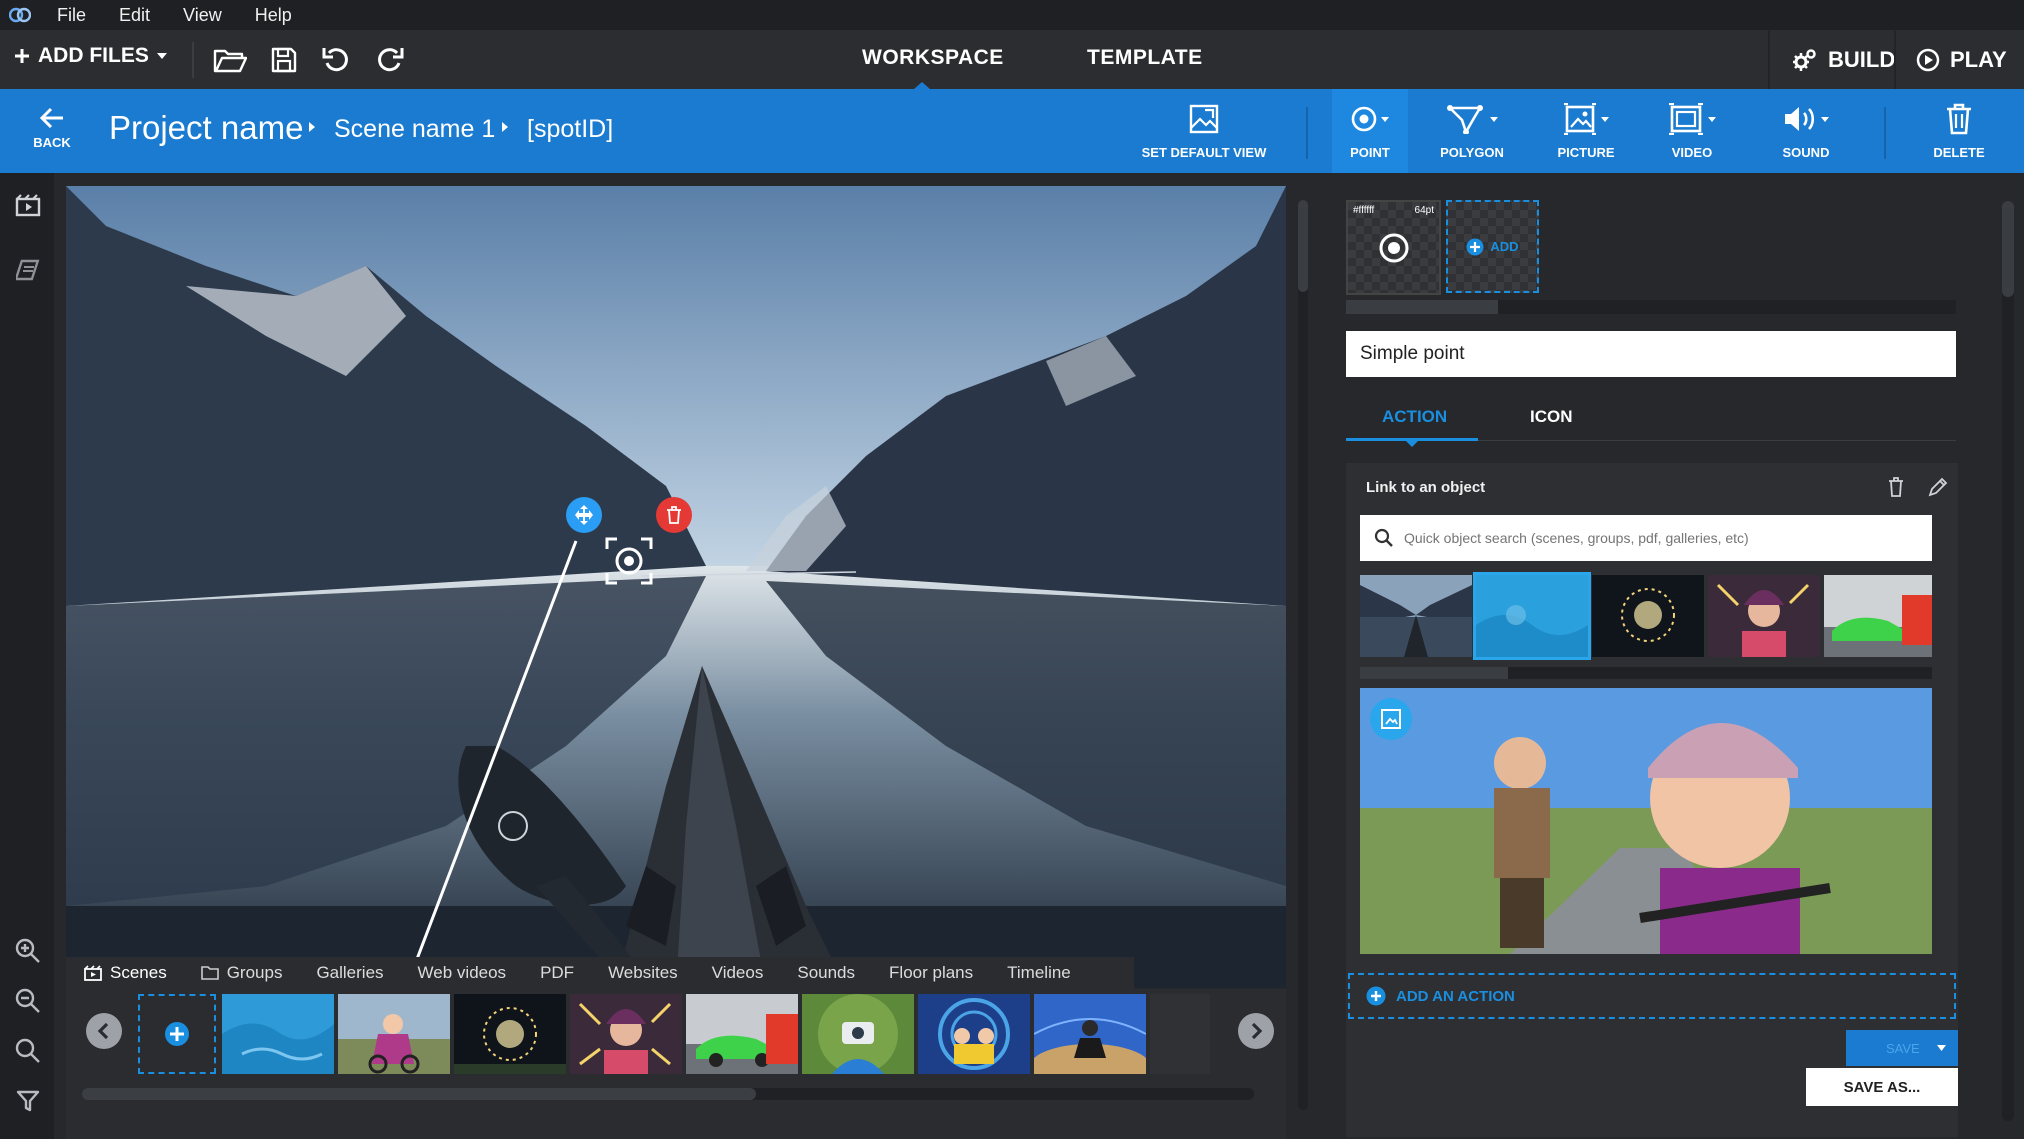 This screenshot has width=2024, height=1139. What do you see at coordinates (1551, 417) in the screenshot?
I see `tab-icon: ICON` at bounding box center [1551, 417].